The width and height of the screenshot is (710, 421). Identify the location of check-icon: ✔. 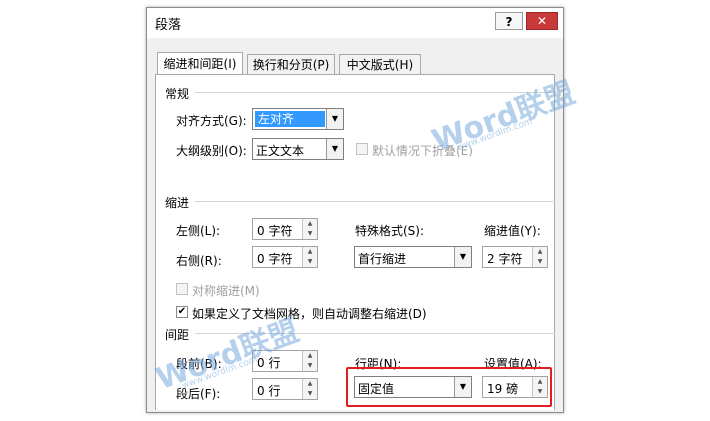
(182, 311).